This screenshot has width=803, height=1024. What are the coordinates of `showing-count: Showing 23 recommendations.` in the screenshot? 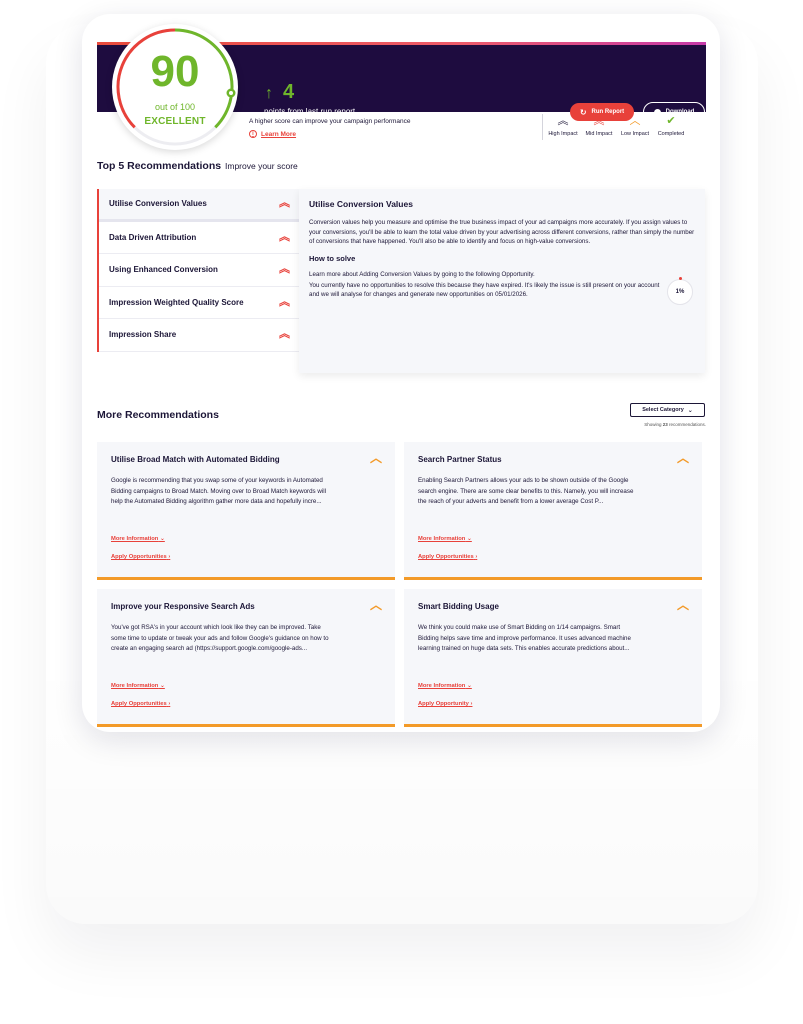 It's located at (668, 424).